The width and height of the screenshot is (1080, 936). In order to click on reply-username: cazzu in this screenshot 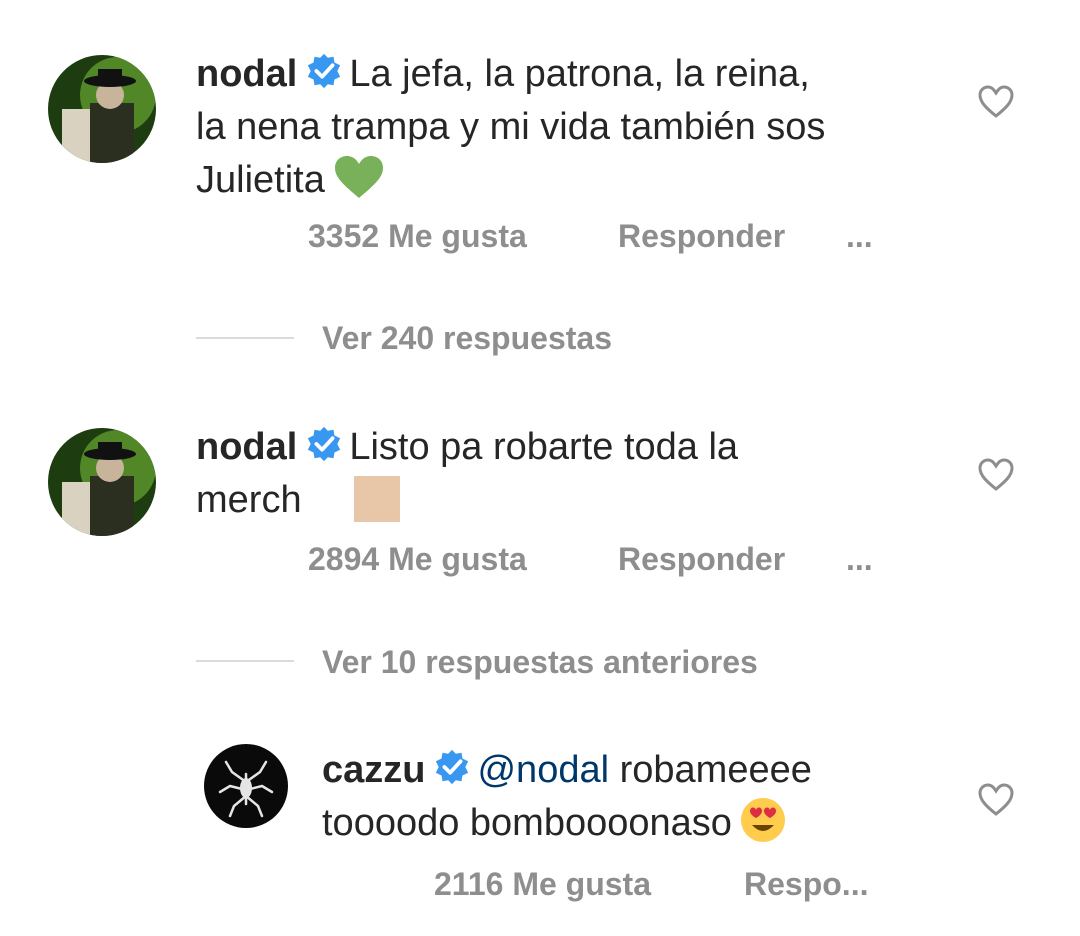, I will do `click(373, 770)`.